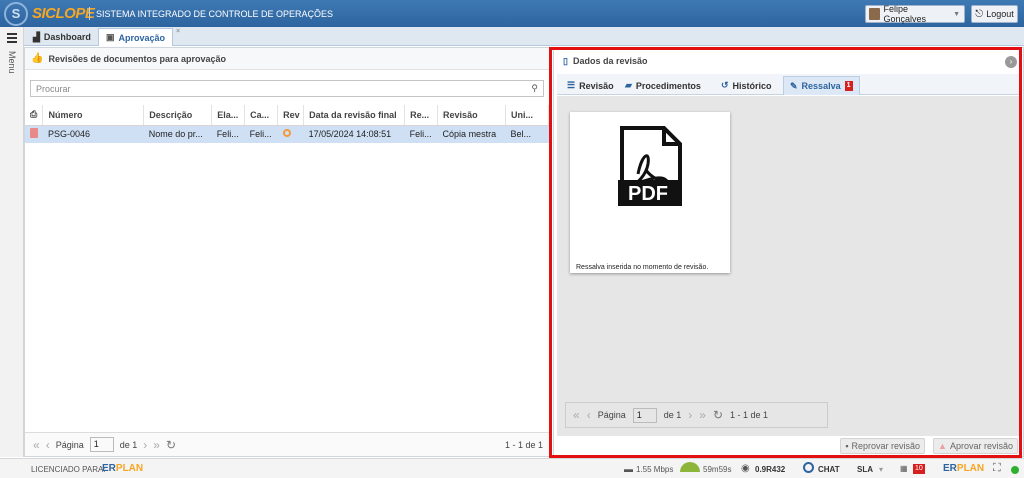 The height and width of the screenshot is (478, 1024). I want to click on page-label: Página, so click(69, 444).